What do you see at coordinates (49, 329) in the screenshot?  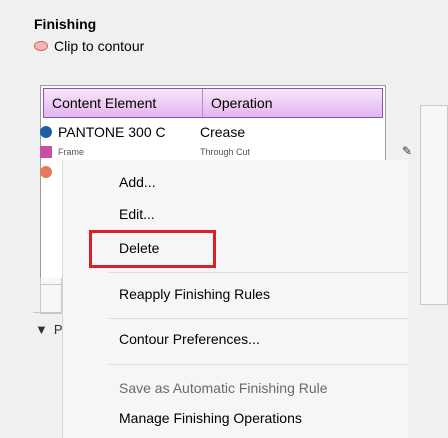 I see `collapsible-section-toggle: ▼ P` at bounding box center [49, 329].